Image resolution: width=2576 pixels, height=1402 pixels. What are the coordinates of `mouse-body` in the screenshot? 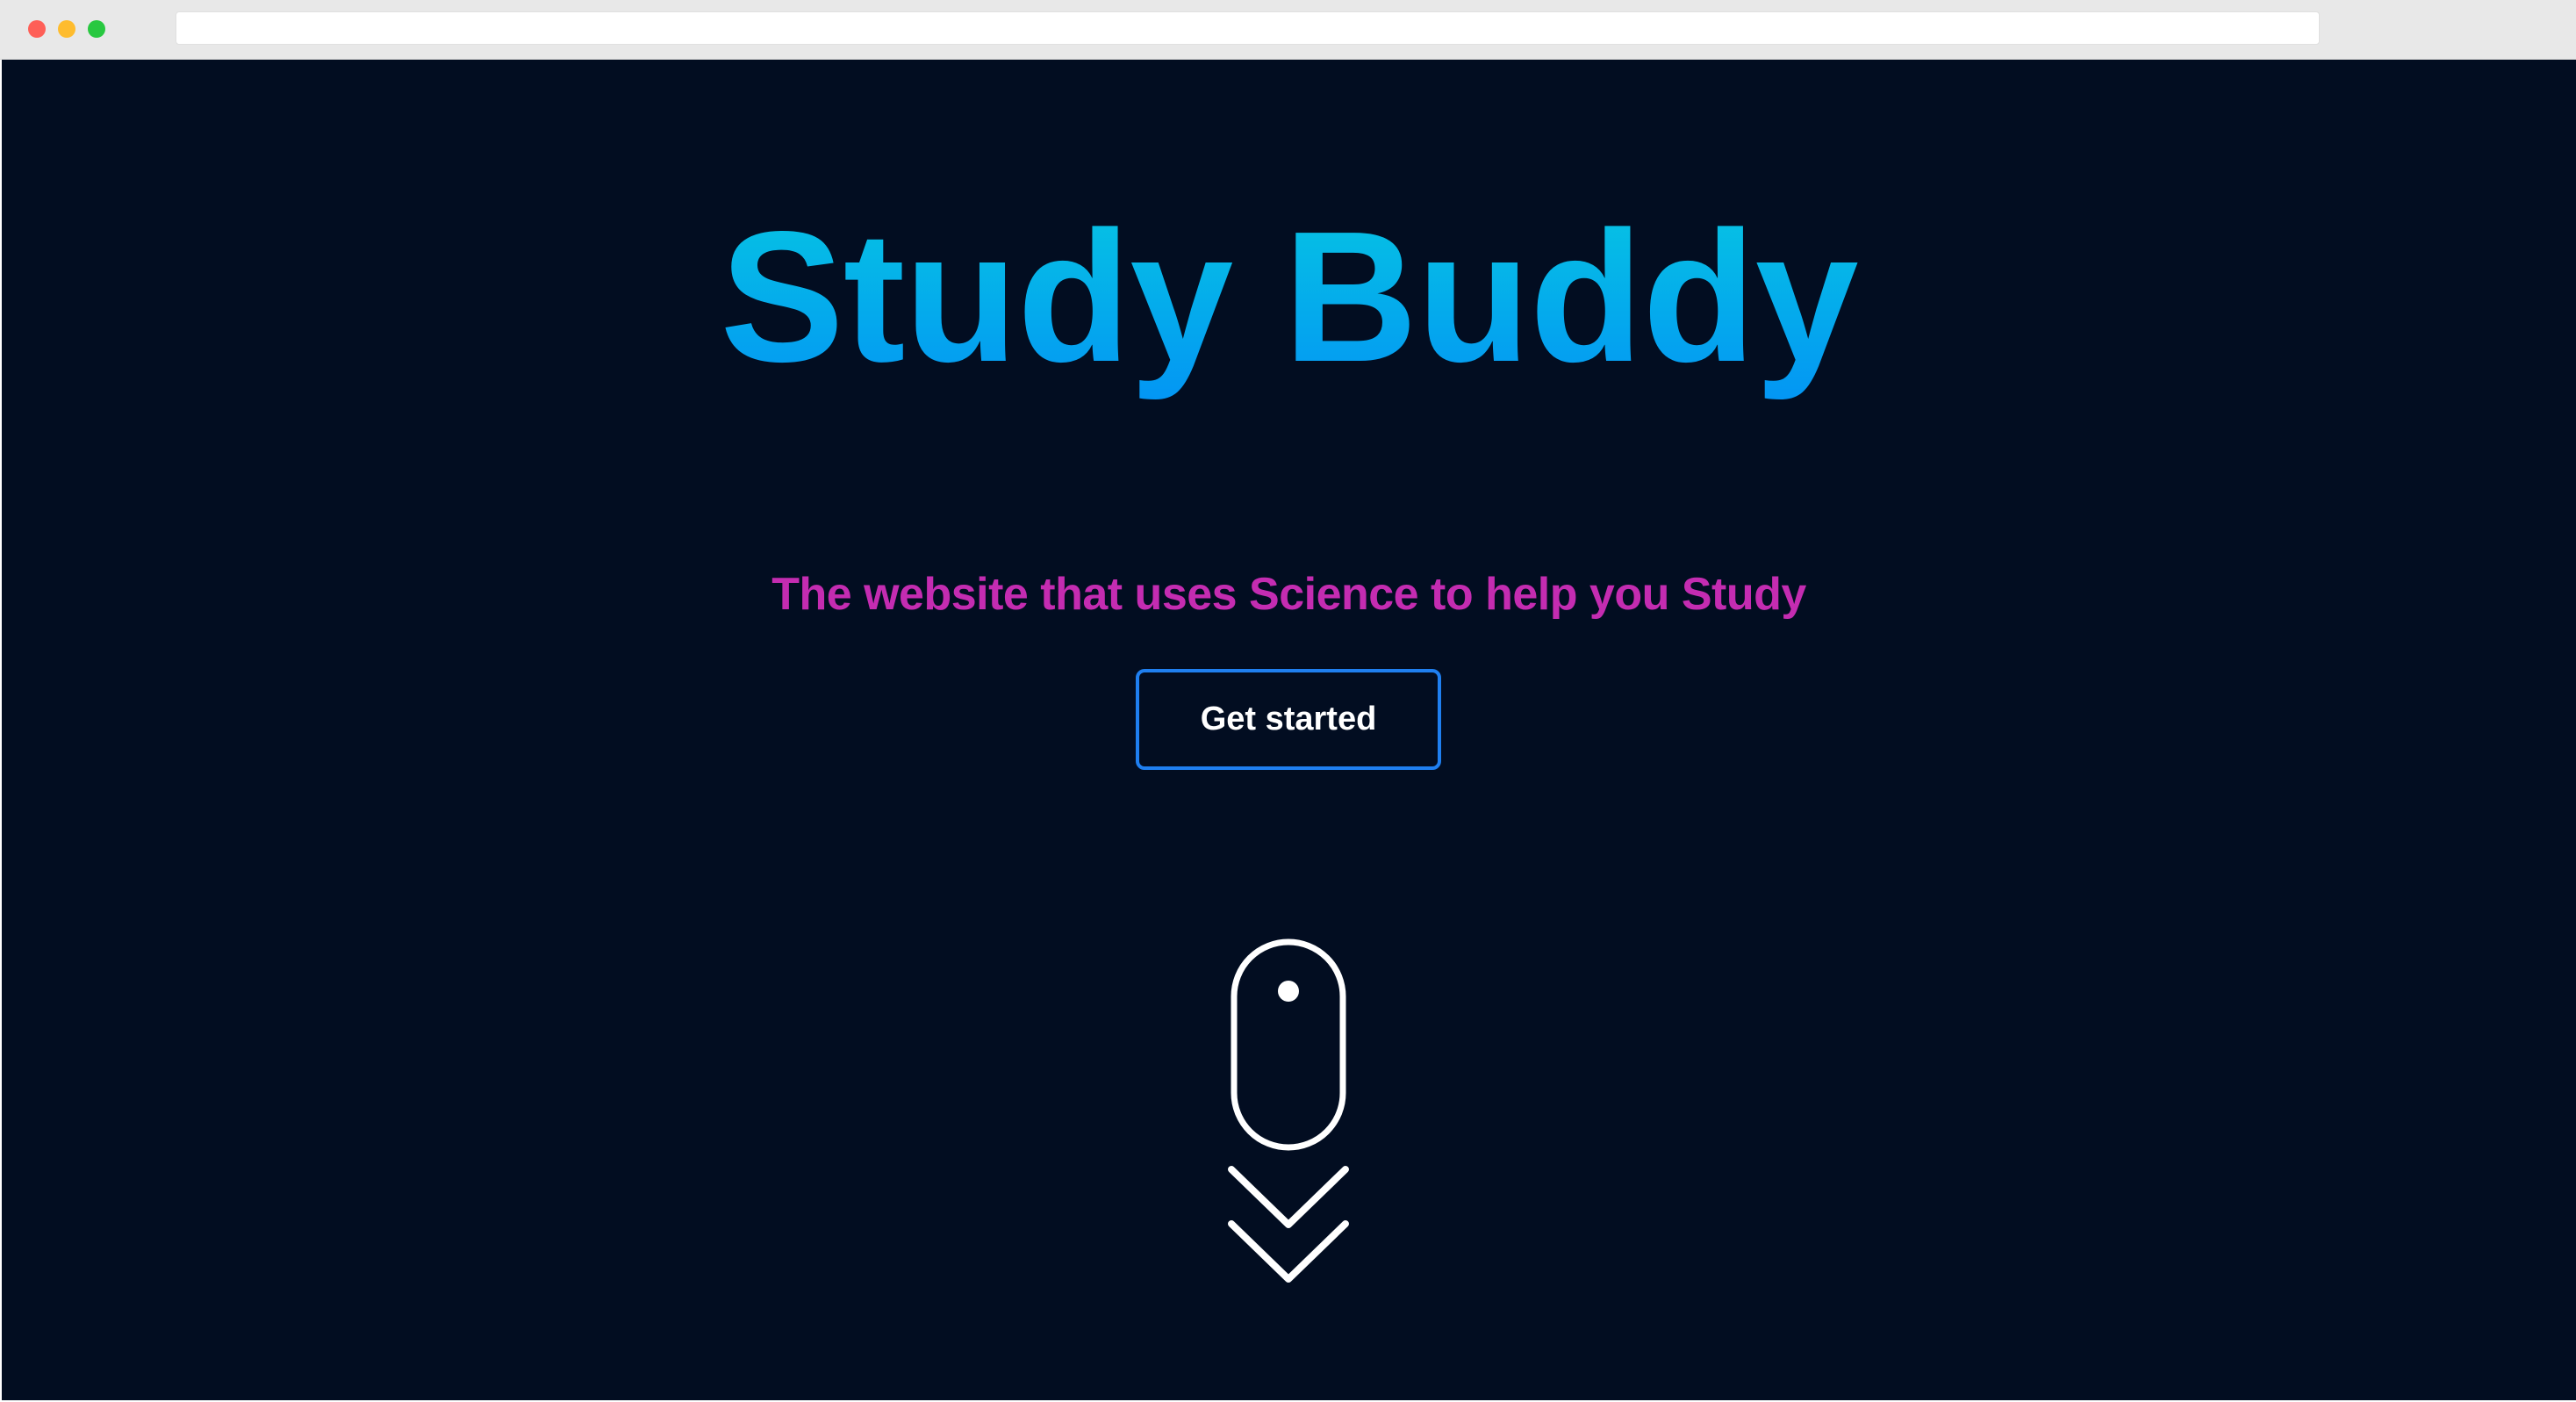 It's located at (1288, 1044).